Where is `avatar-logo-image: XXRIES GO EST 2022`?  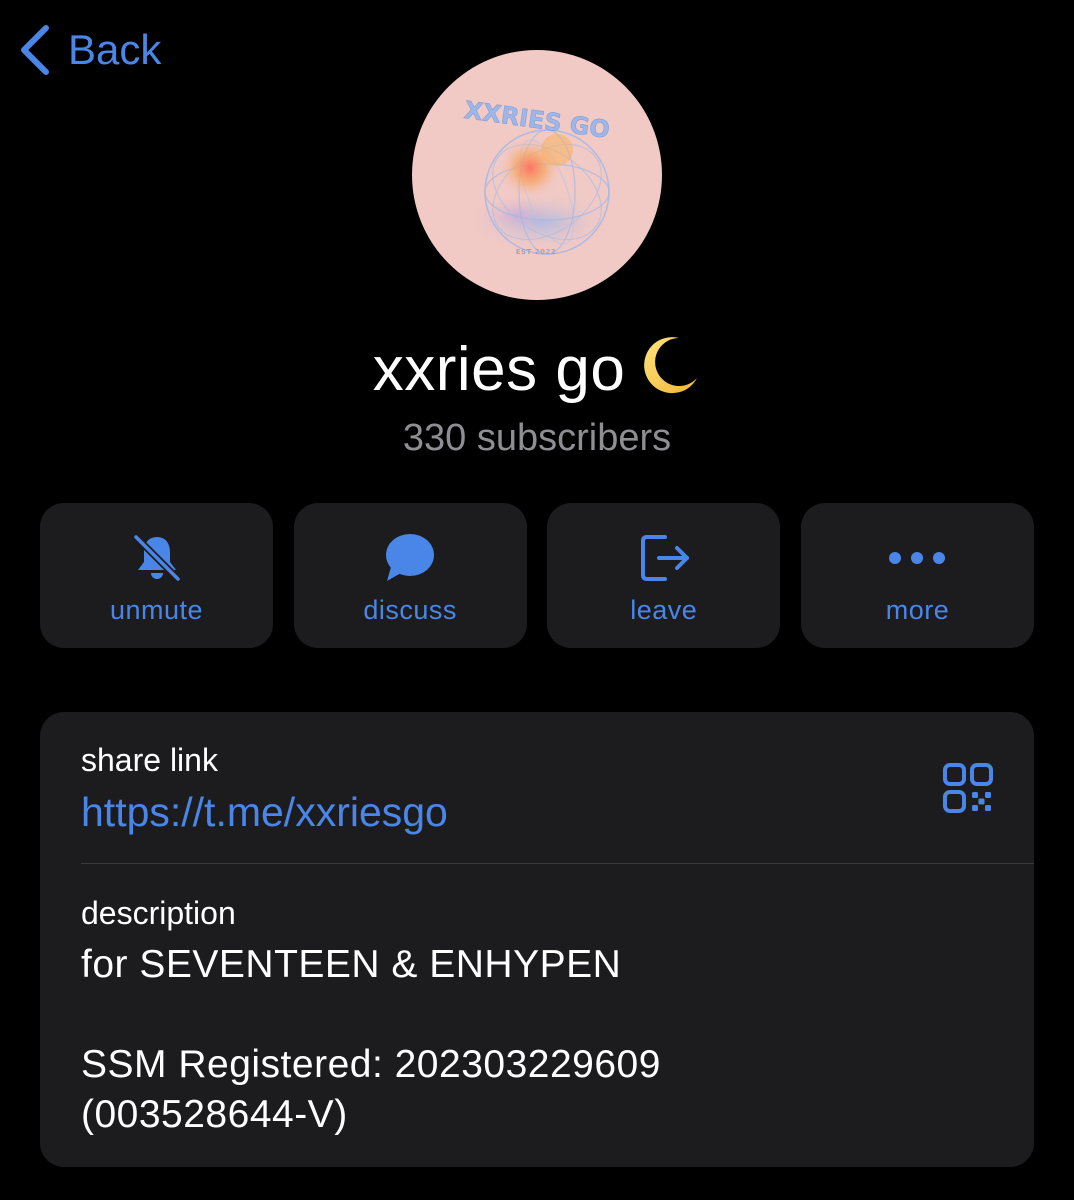
avatar-logo-image: XXRIES GO EST 2022 is located at coordinates (537, 176).